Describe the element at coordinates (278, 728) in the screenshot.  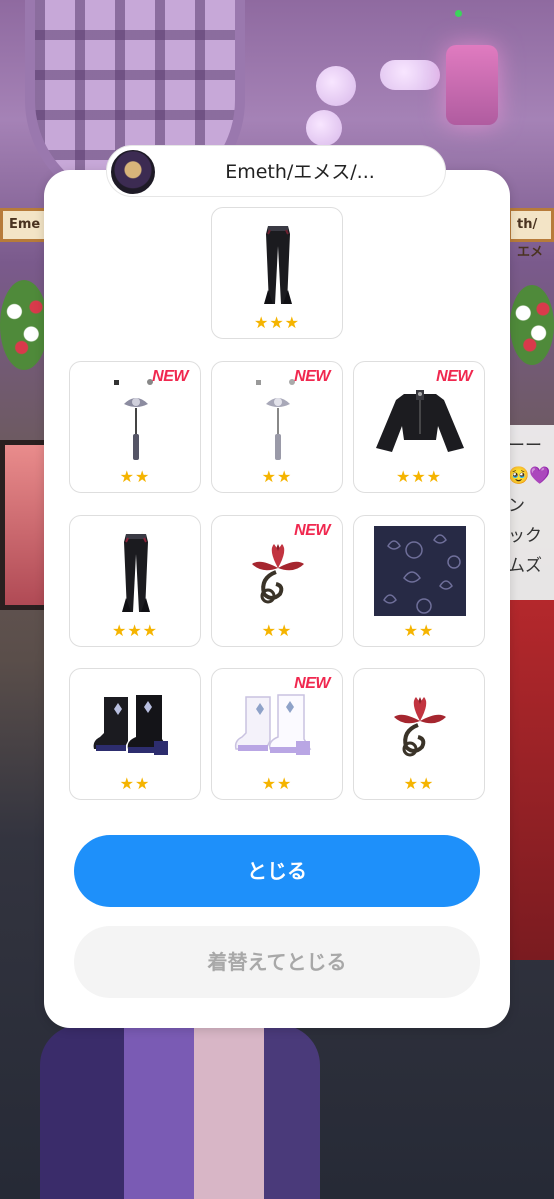
I see `white-ankle-boots-icon` at that location.